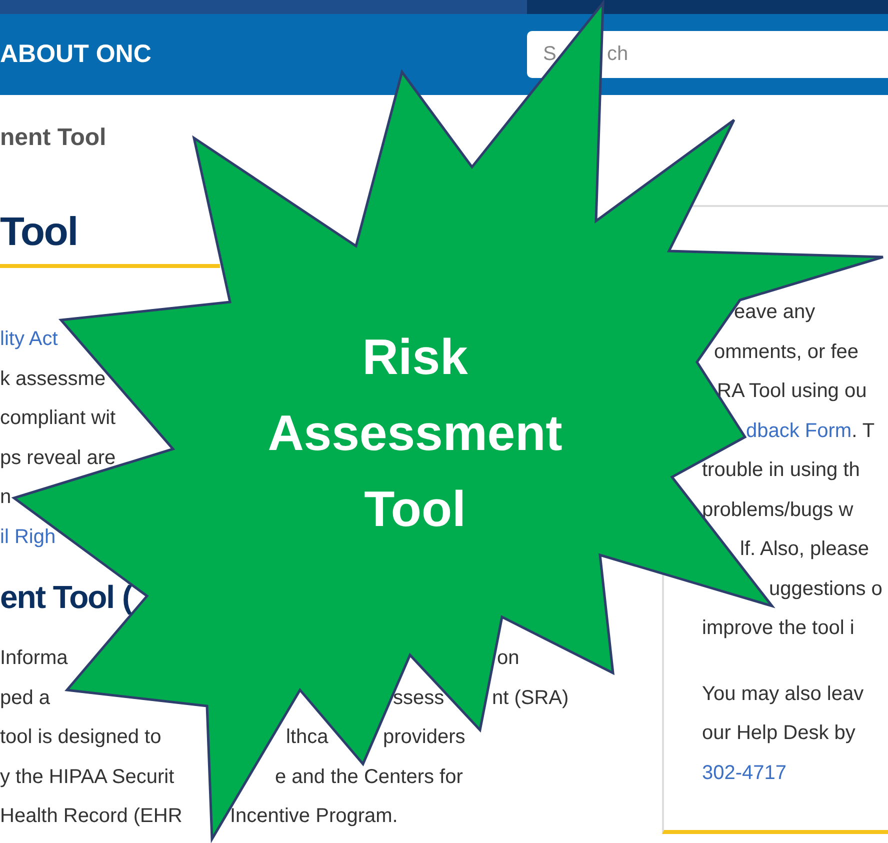 The image size is (888, 843). Describe the element at coordinates (778, 628) in the screenshot. I see `paragraph-text: improve the tool i` at that location.